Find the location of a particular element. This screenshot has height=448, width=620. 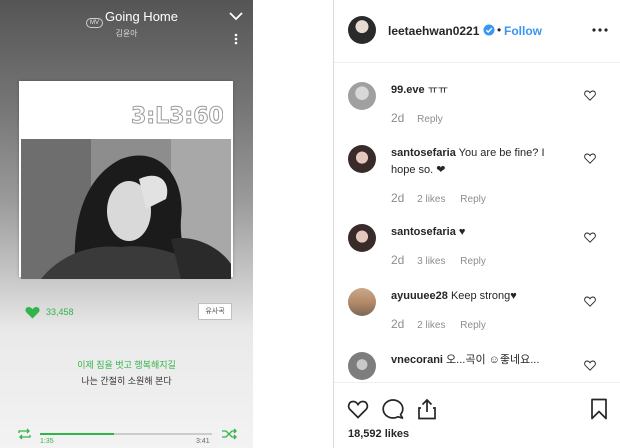

post-username: leetaehwan0221 is located at coordinates (433, 31).